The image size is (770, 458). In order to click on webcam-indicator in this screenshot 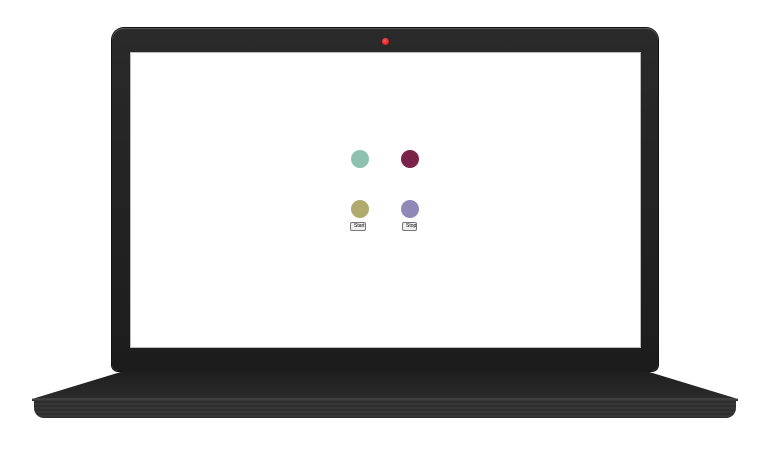, I will do `click(385, 41)`.